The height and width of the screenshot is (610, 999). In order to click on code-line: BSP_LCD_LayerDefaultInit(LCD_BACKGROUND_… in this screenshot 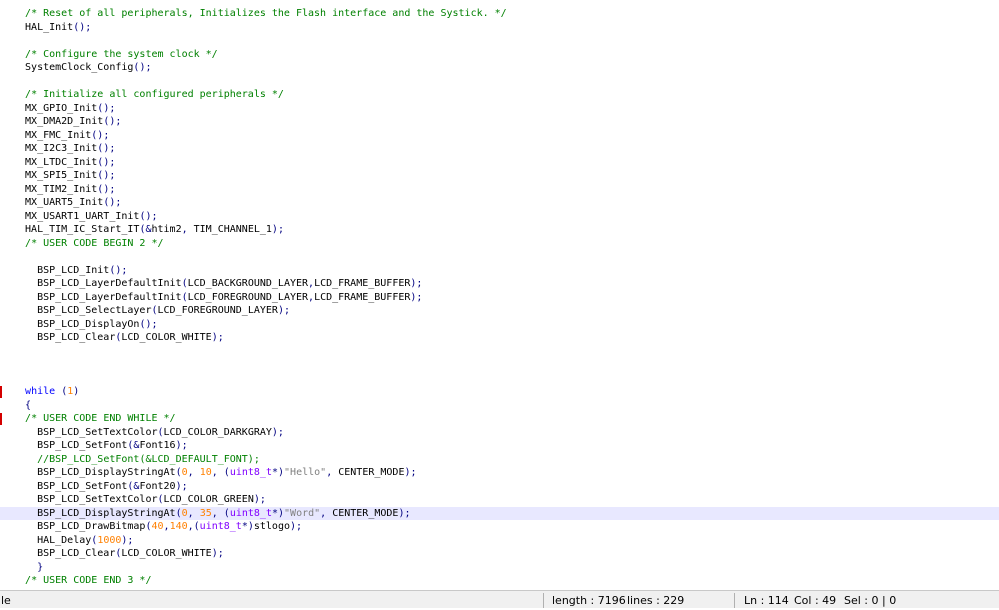, I will do `click(499, 284)`.